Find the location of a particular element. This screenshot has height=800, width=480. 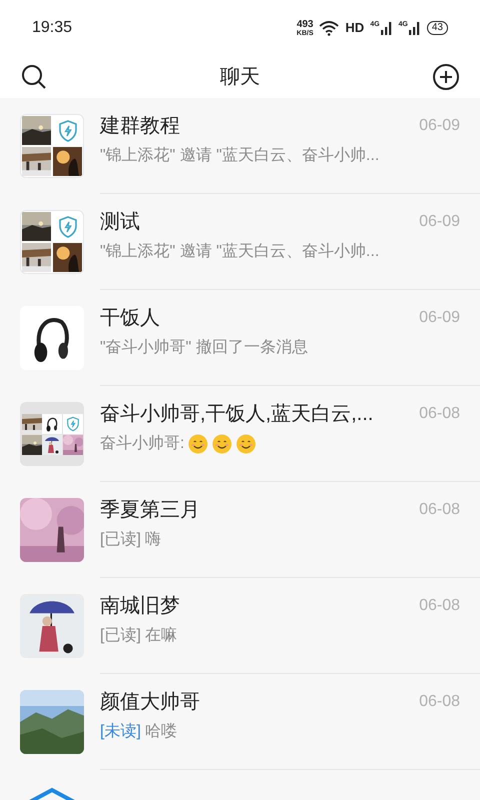

message-preview: "奋斗小帅哥" 撤回了一条消息 is located at coordinates (204, 348).